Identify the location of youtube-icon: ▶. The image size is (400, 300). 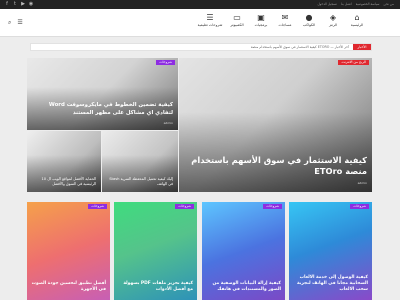
(23, 4).